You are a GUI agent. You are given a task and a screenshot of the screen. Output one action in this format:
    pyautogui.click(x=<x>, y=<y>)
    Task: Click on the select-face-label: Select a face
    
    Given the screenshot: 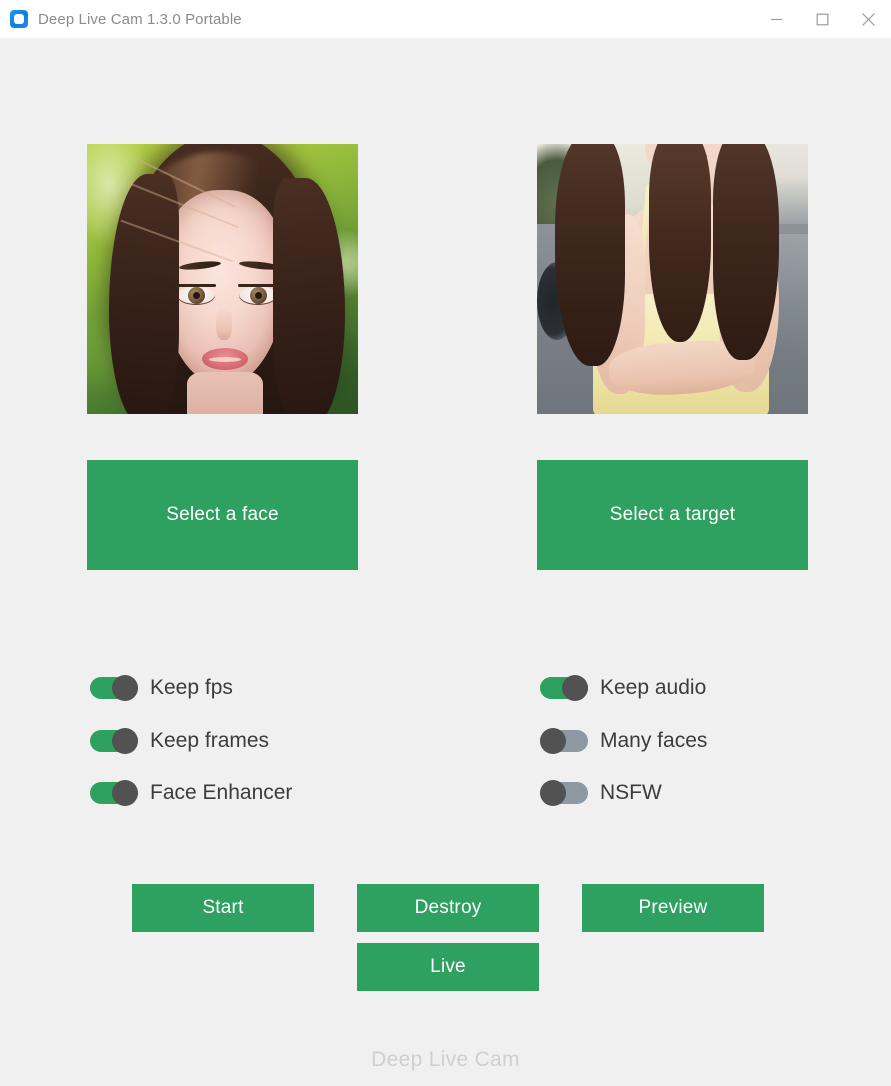 What is the action you would take?
    pyautogui.click(x=222, y=514)
    